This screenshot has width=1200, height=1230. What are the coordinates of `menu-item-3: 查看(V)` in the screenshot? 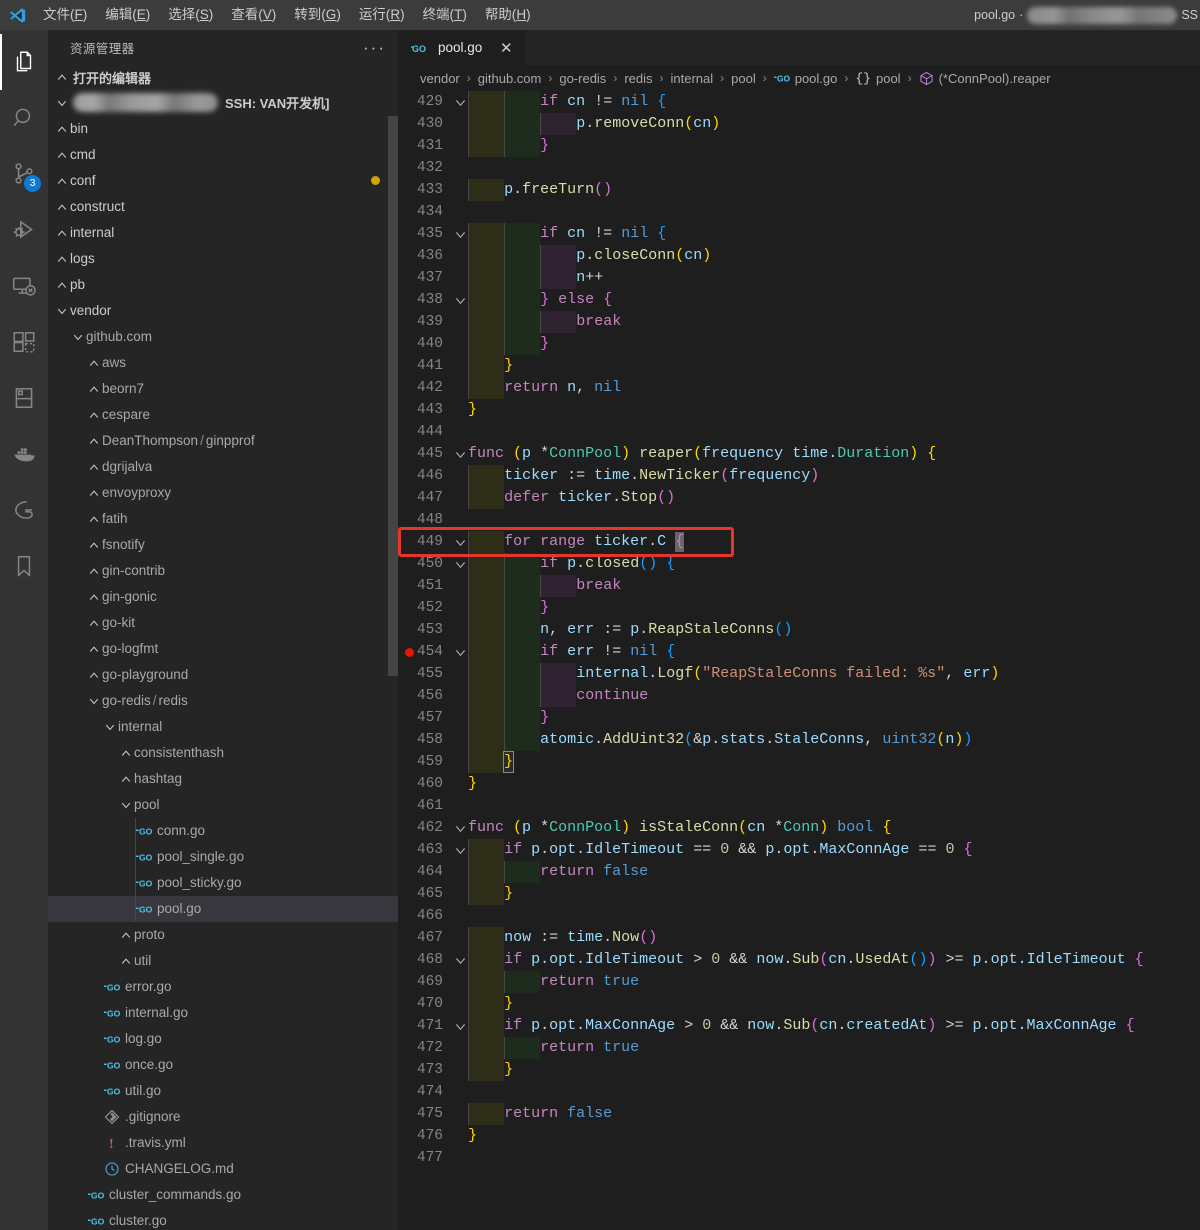 It's located at (253, 15).